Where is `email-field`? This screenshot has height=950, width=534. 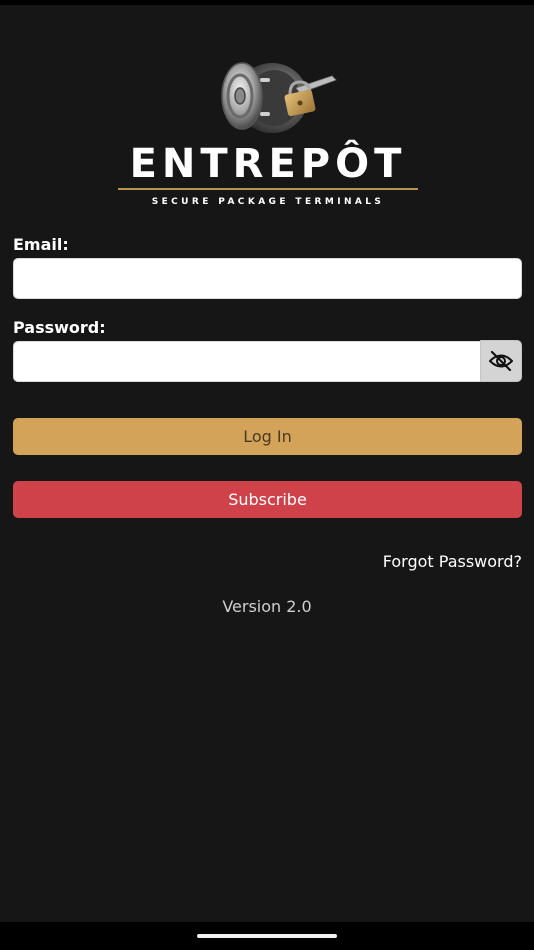 email-field is located at coordinates (267, 278).